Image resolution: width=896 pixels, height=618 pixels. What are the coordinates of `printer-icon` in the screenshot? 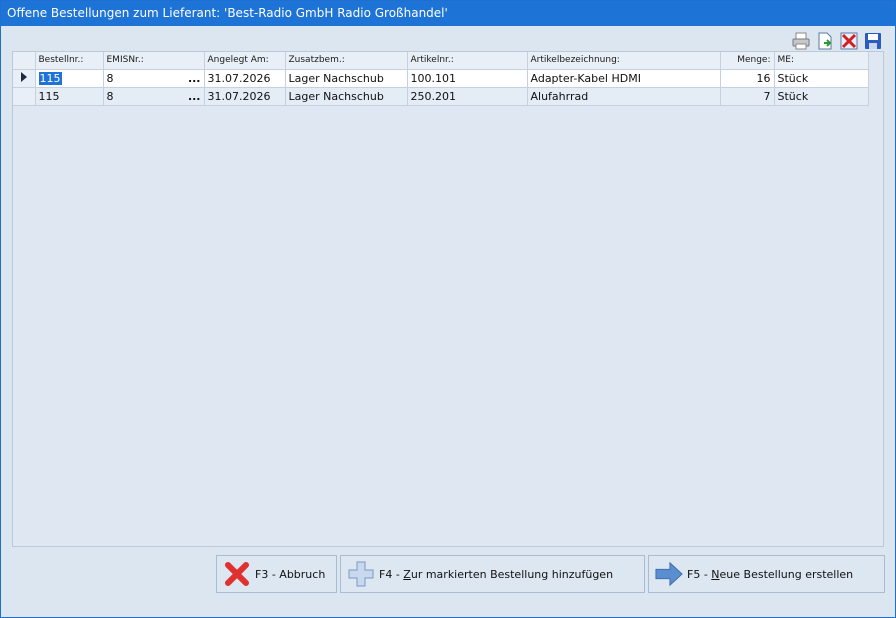 It's located at (800, 40).